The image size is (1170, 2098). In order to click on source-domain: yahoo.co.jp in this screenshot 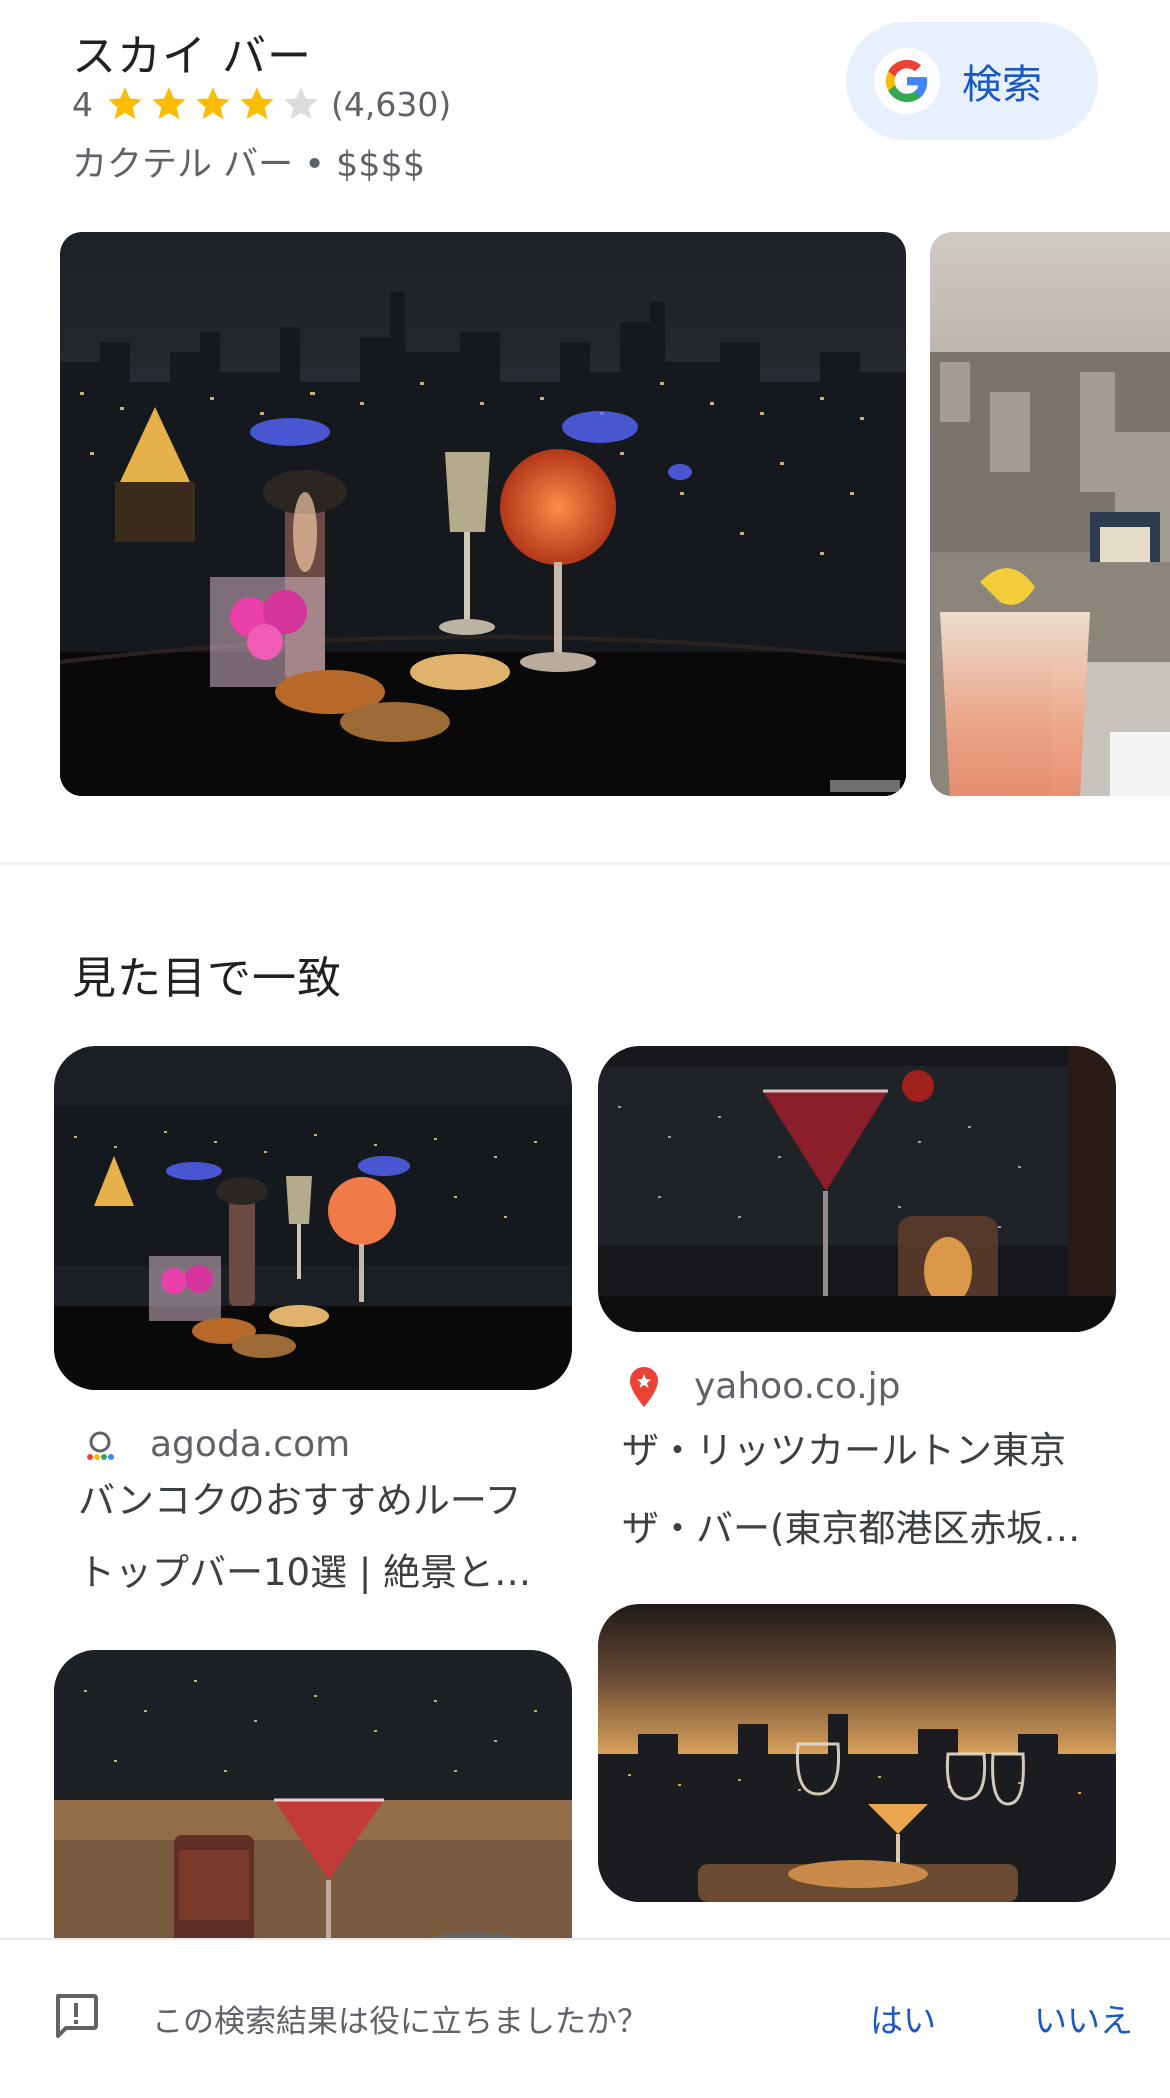, I will do `click(797, 1386)`.